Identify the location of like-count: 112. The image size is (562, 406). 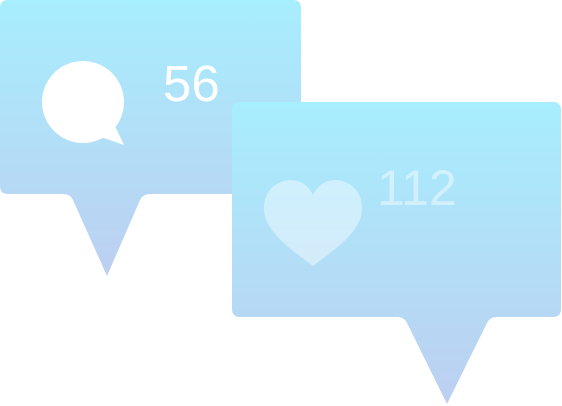
(417, 188).